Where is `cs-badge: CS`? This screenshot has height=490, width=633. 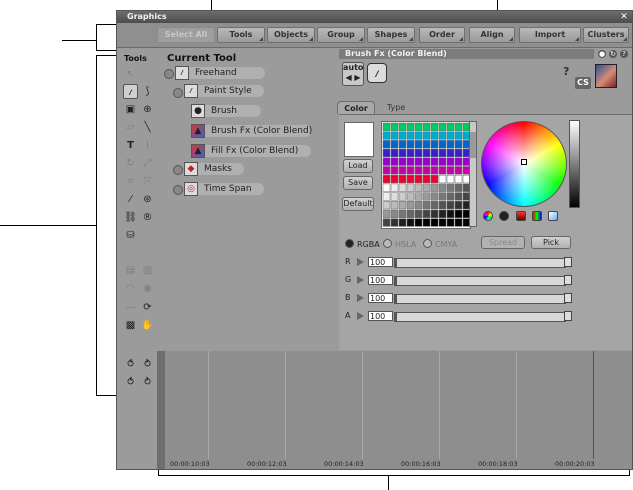
cs-badge: CS is located at coordinates (583, 83).